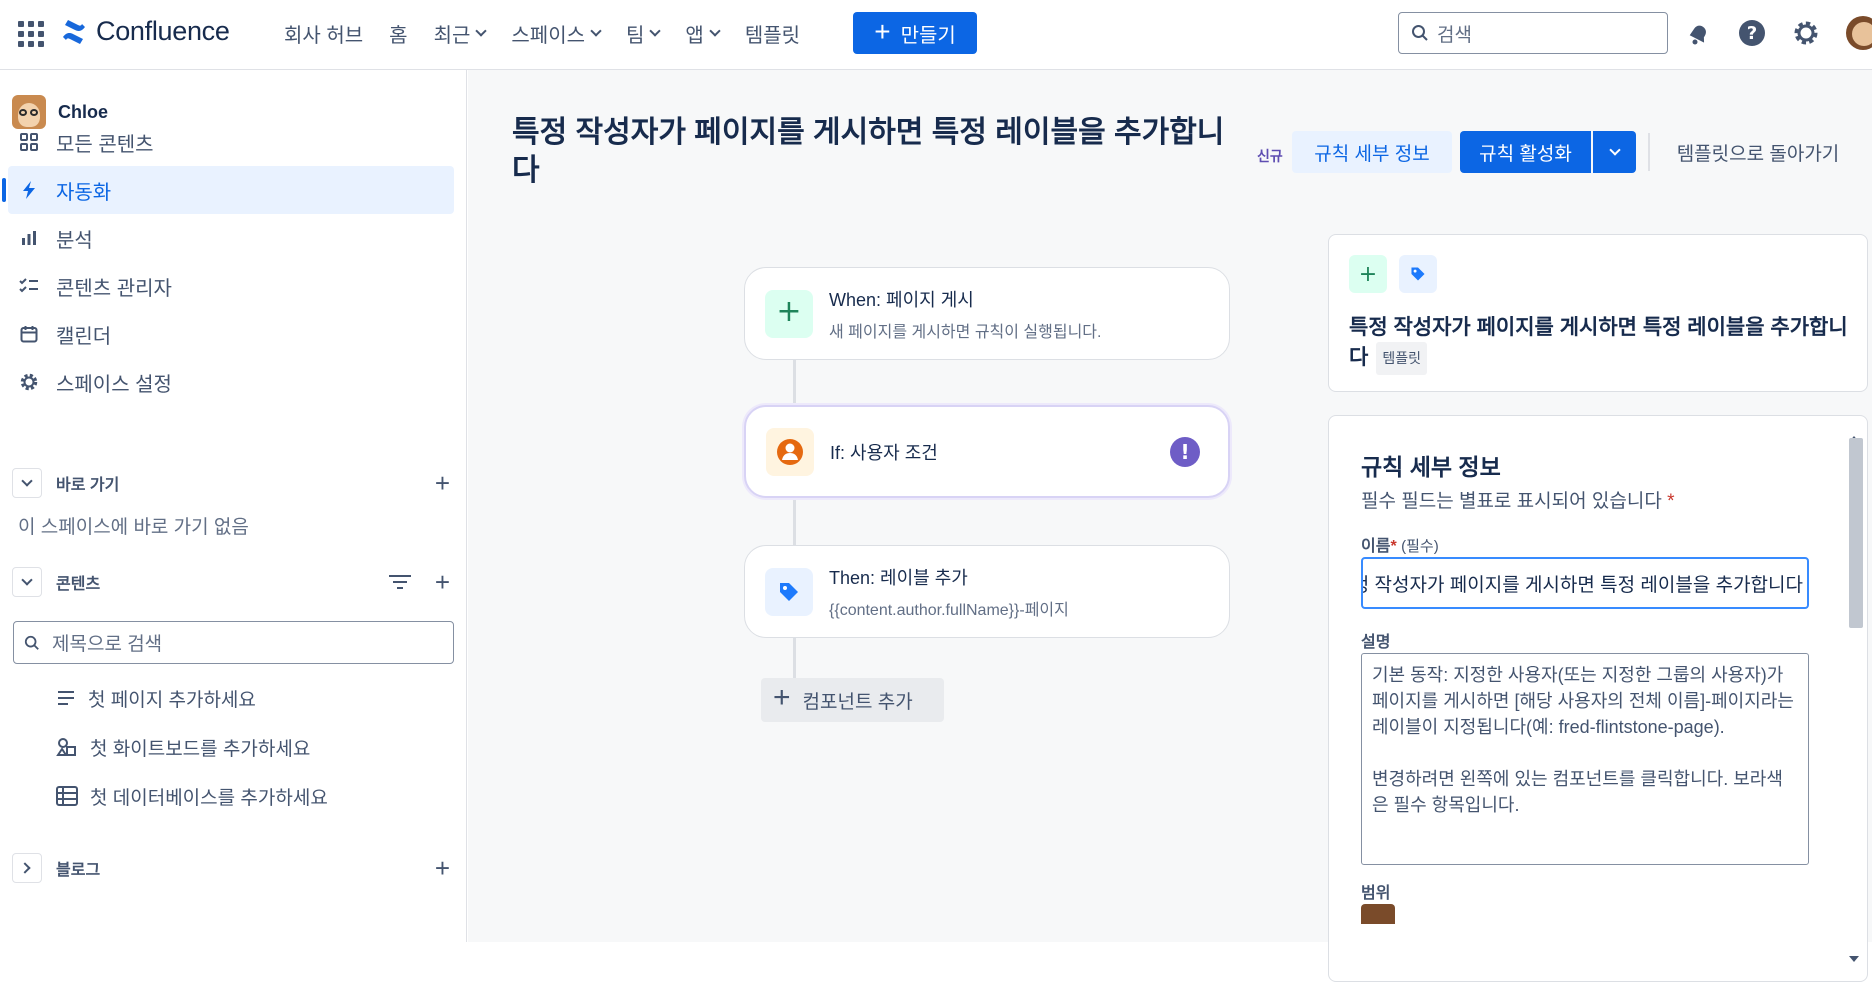 This screenshot has width=1872, height=982. Describe the element at coordinates (324, 35) in the screenshot. I see `nav-label: 회사 허브` at that location.